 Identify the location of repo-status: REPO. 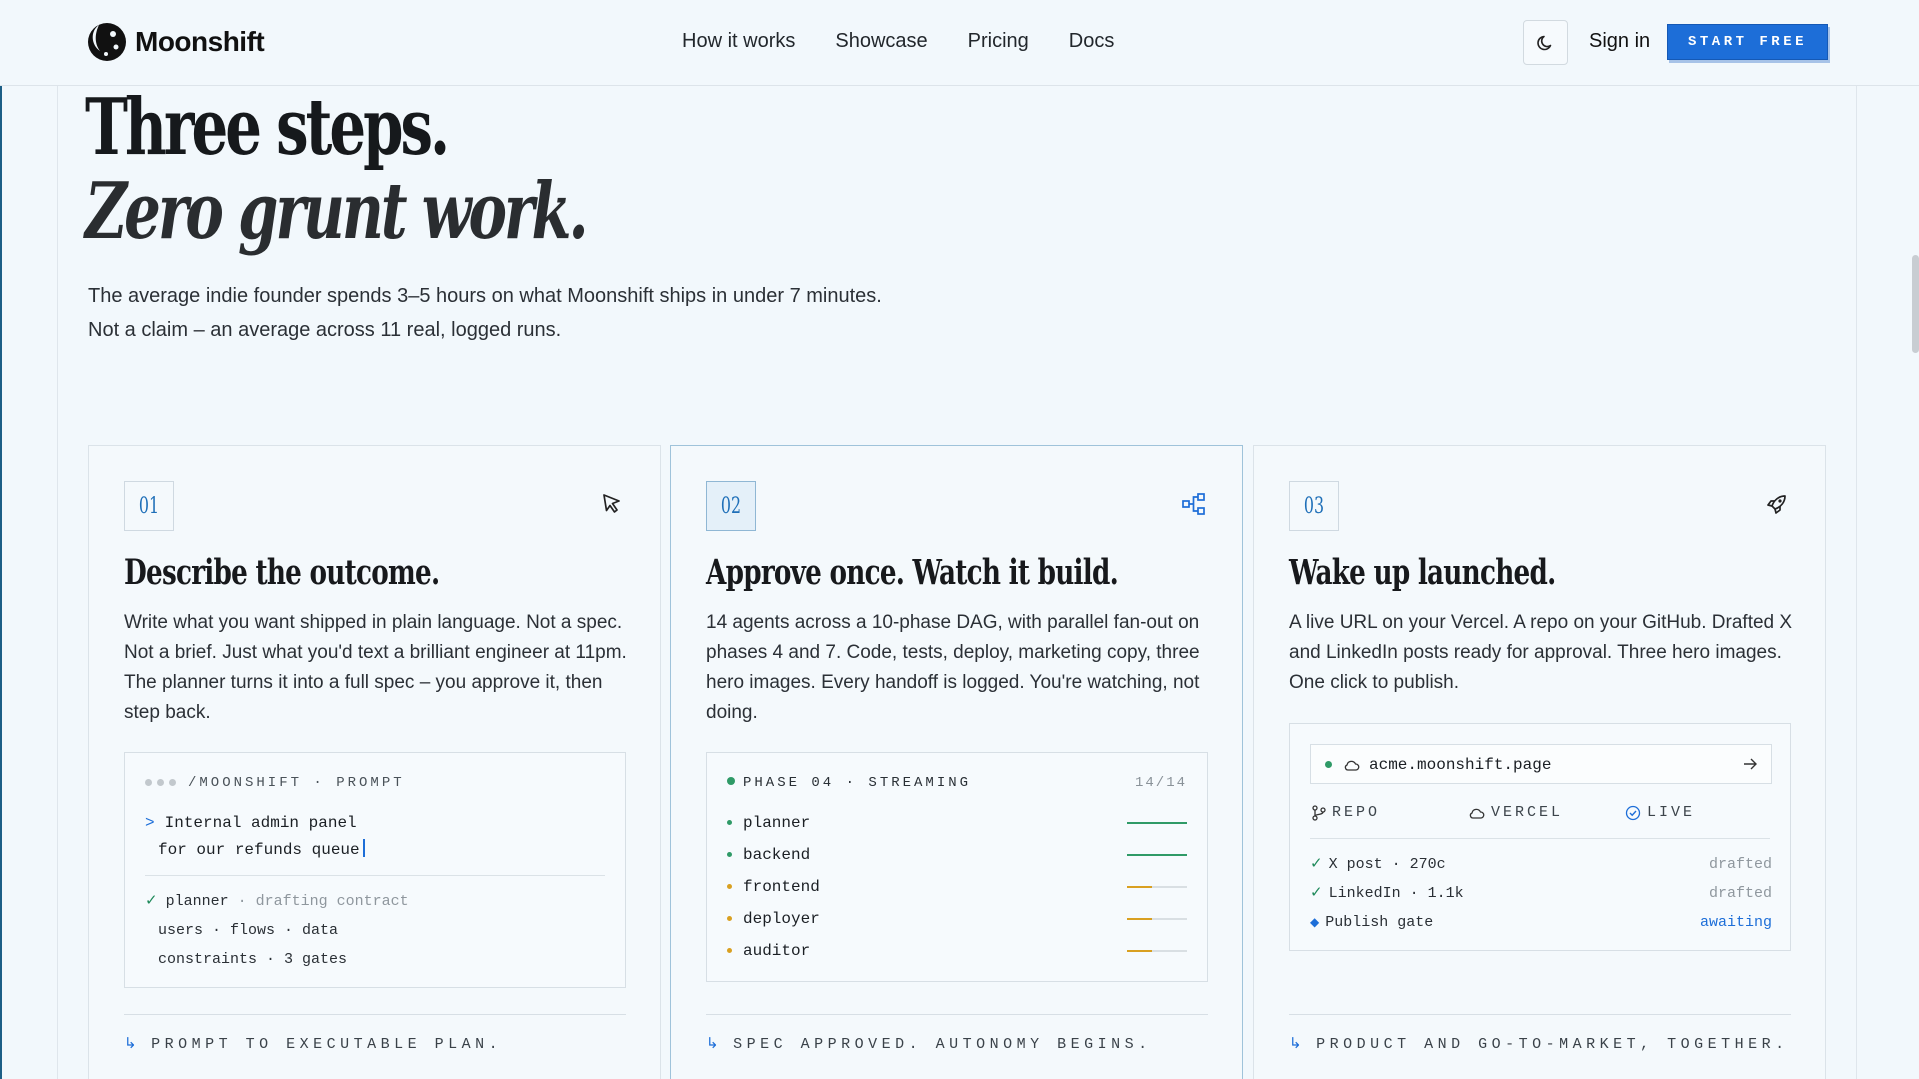
(1346, 812).